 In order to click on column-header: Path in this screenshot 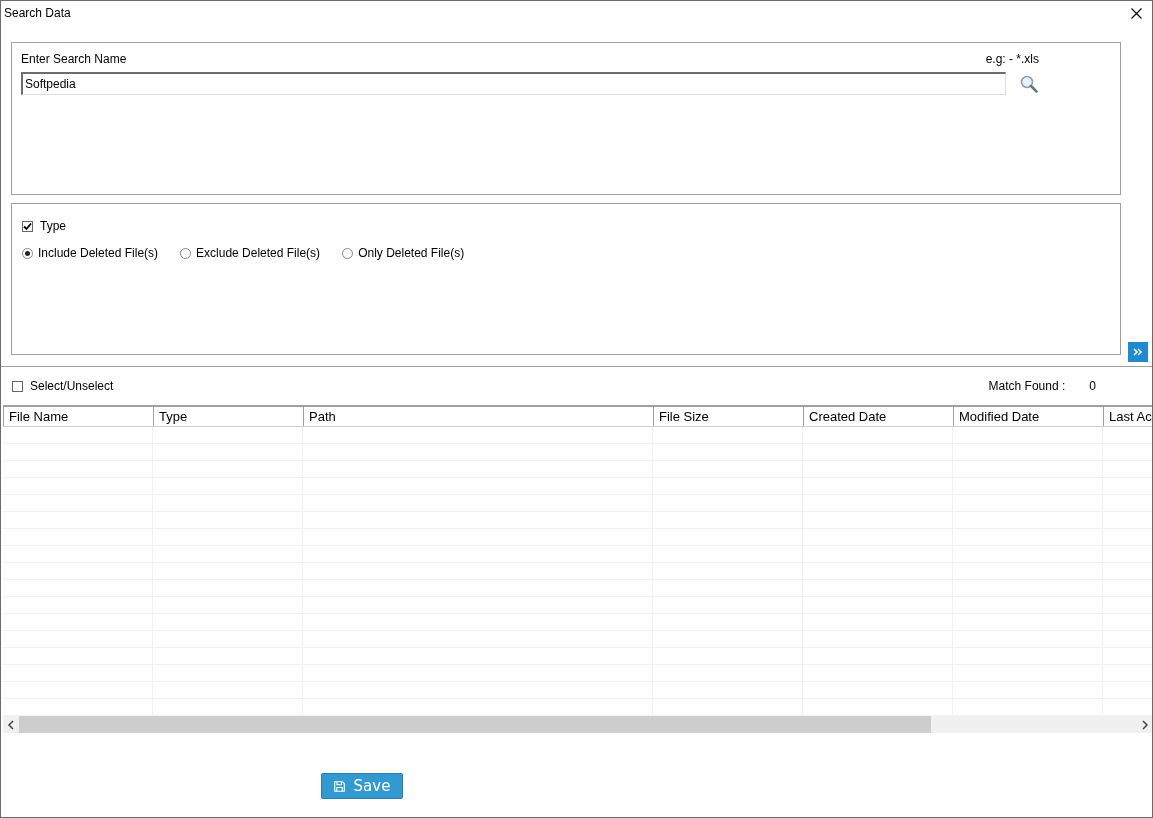, I will do `click(322, 416)`.